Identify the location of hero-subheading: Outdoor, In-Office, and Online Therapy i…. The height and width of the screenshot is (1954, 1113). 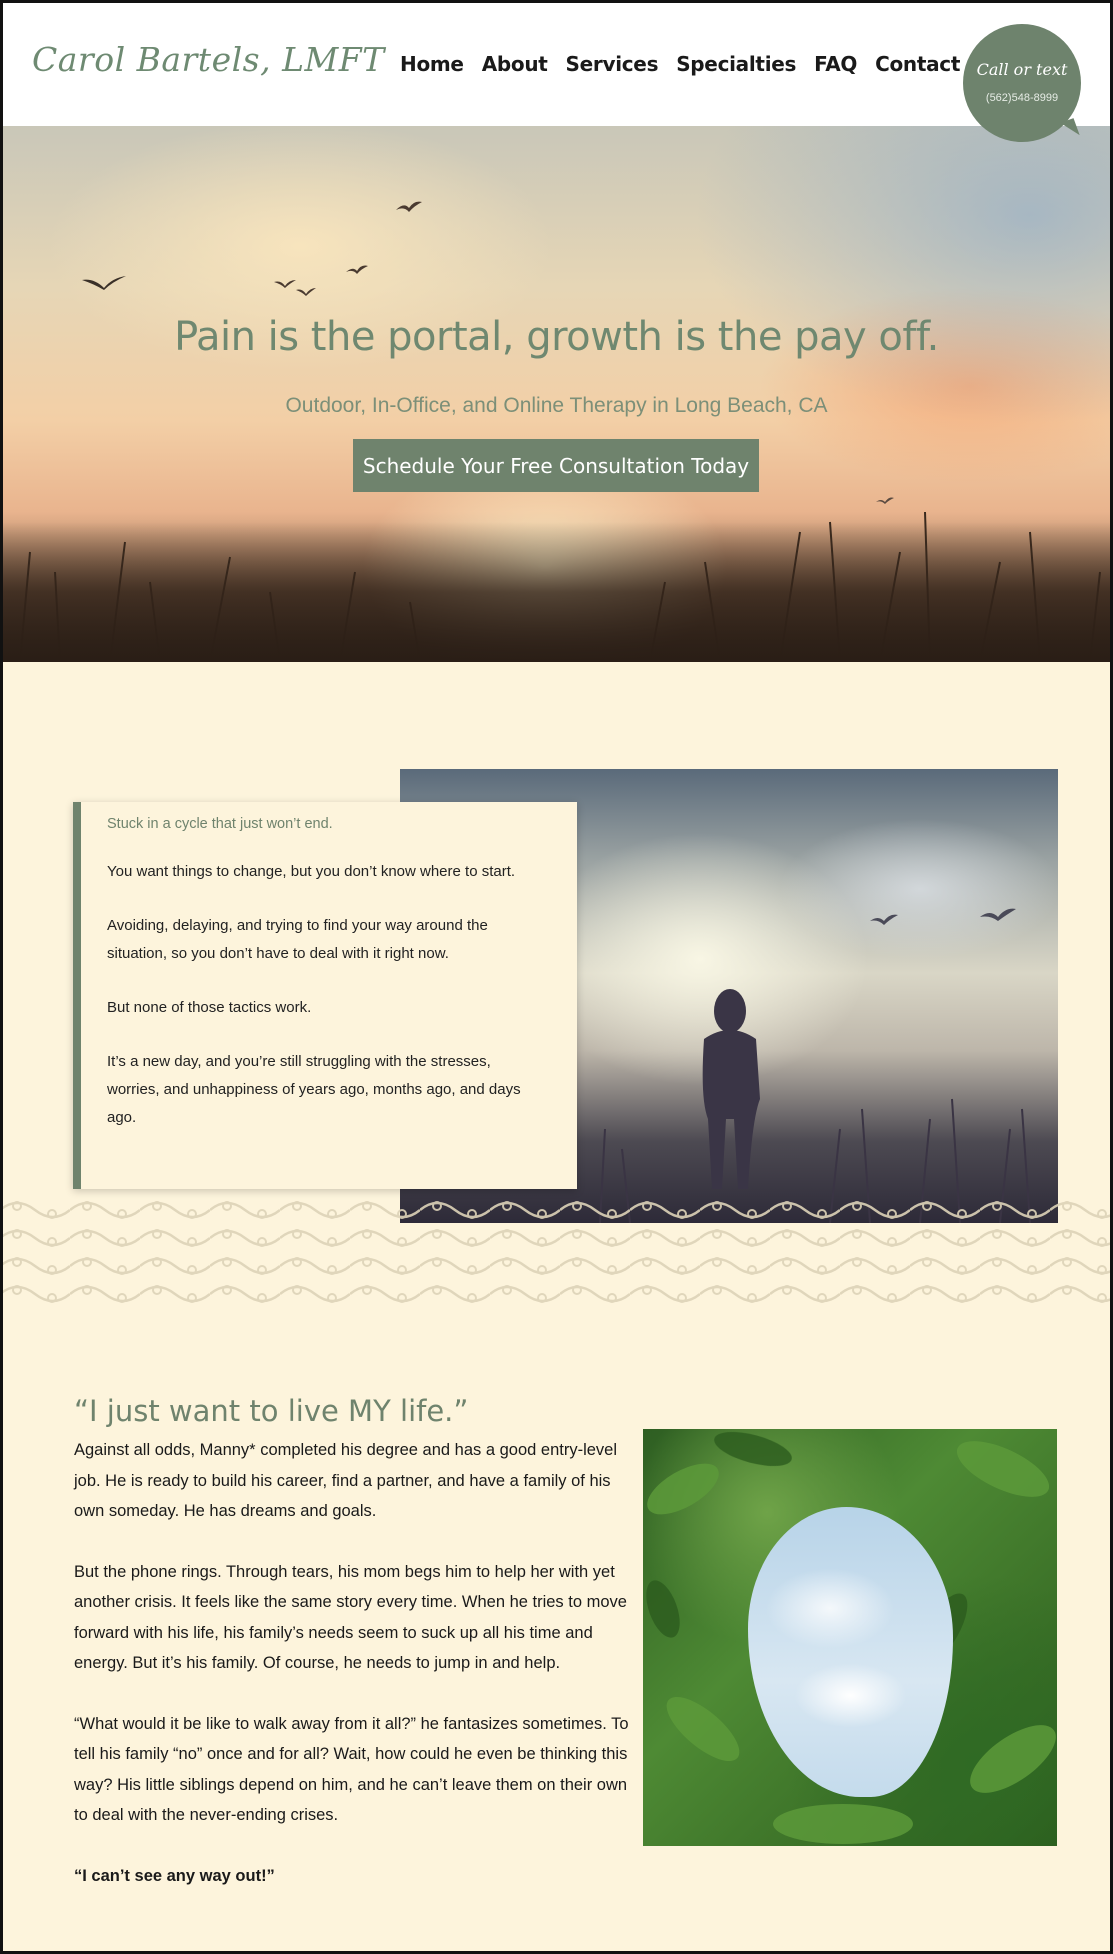
(556, 405).